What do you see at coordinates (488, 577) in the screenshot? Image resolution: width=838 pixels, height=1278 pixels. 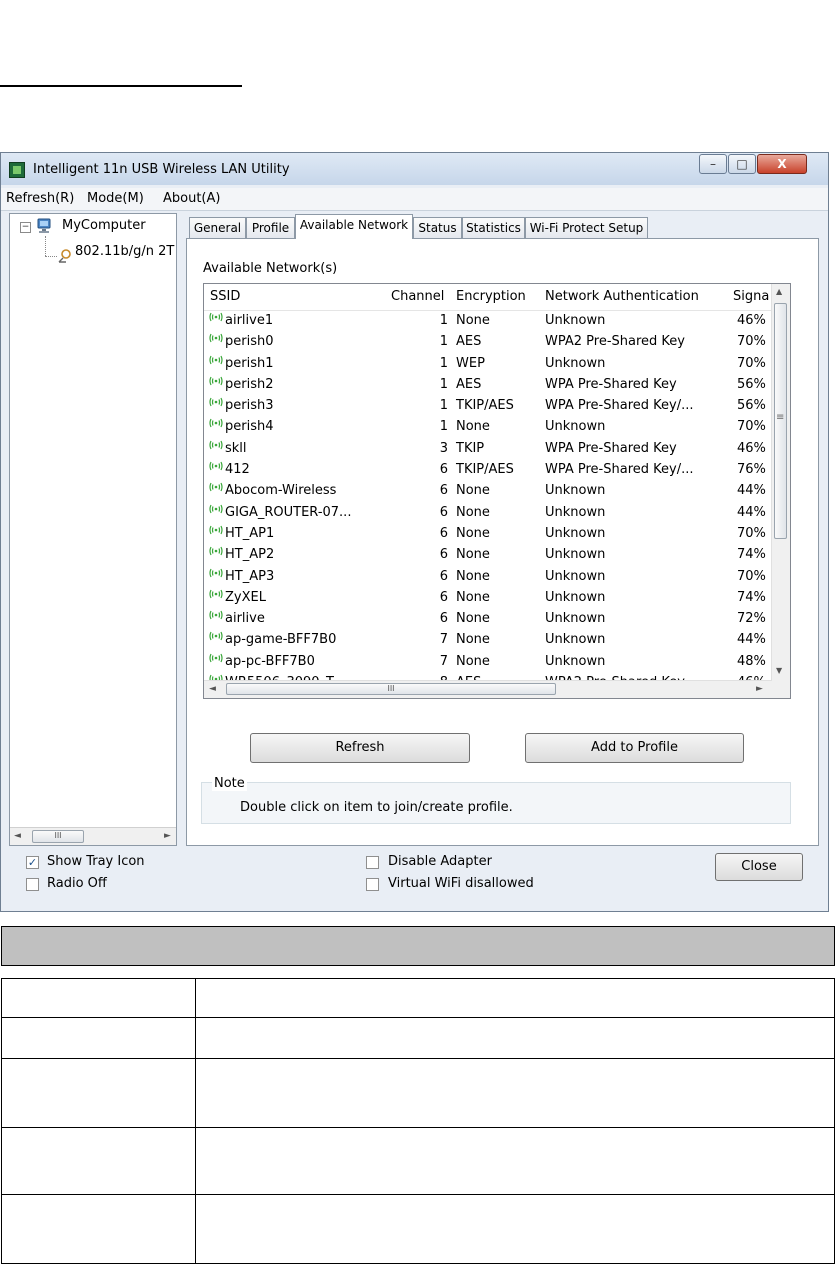 I see `table-row: HT_AP3 6 None Unknown 70%` at bounding box center [488, 577].